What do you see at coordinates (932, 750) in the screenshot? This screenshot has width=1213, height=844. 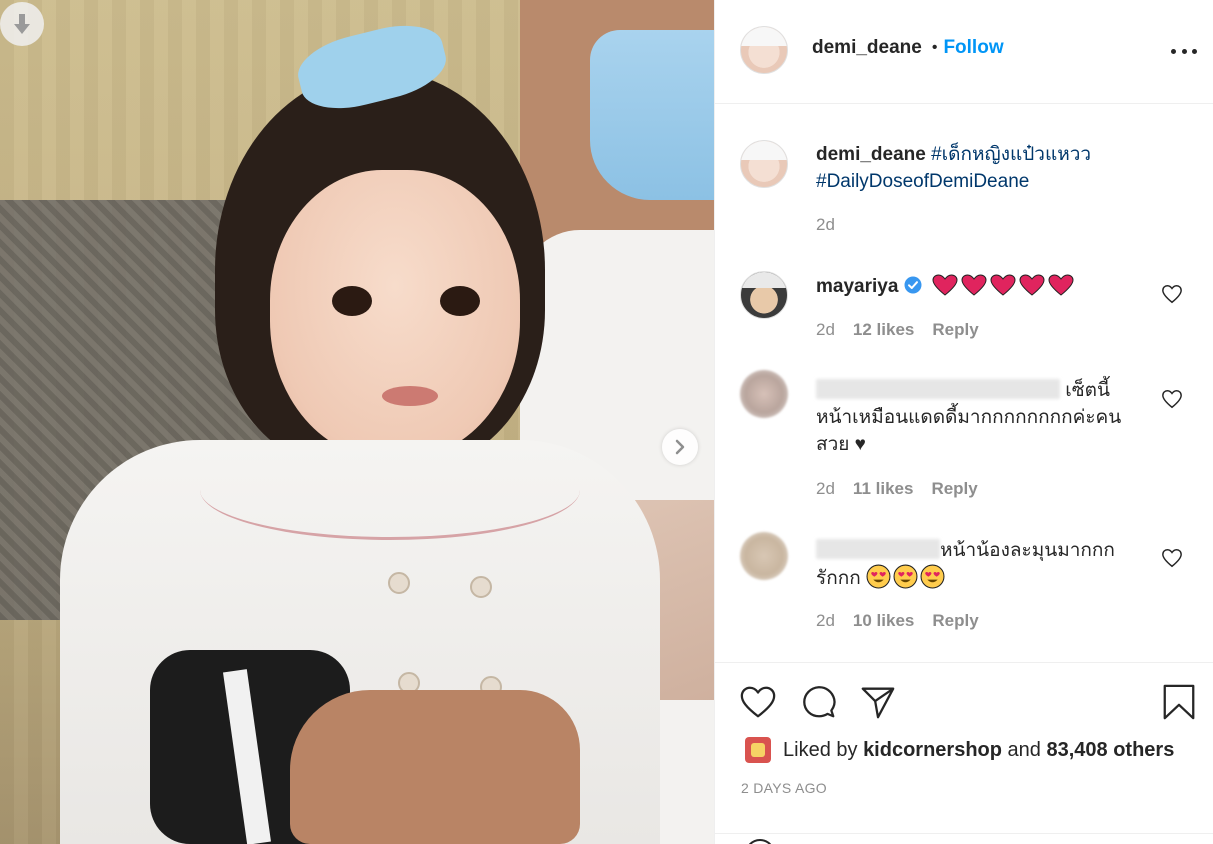 I see `liker-username: kidcornershop` at bounding box center [932, 750].